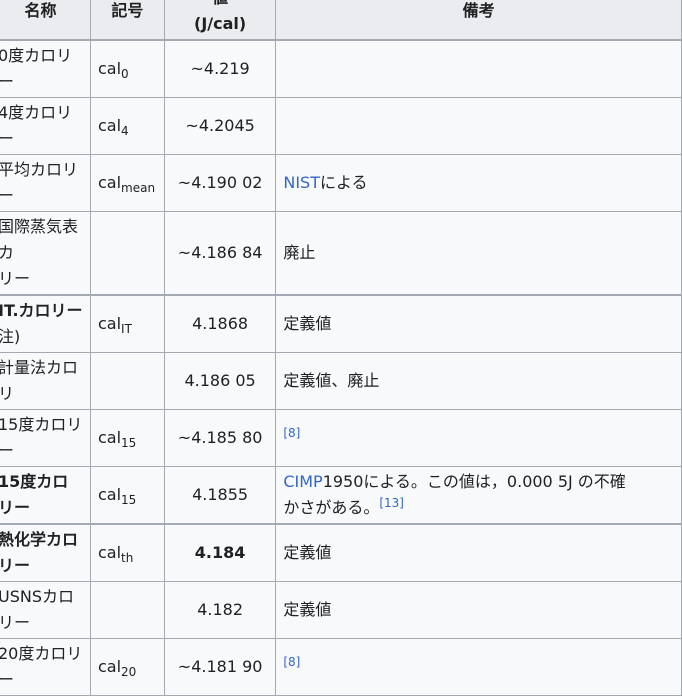 Image resolution: width=682 pixels, height=696 pixels. I want to click on table-row: 20度カロリー cal20 ~4.181 90 [8], so click(341, 667).